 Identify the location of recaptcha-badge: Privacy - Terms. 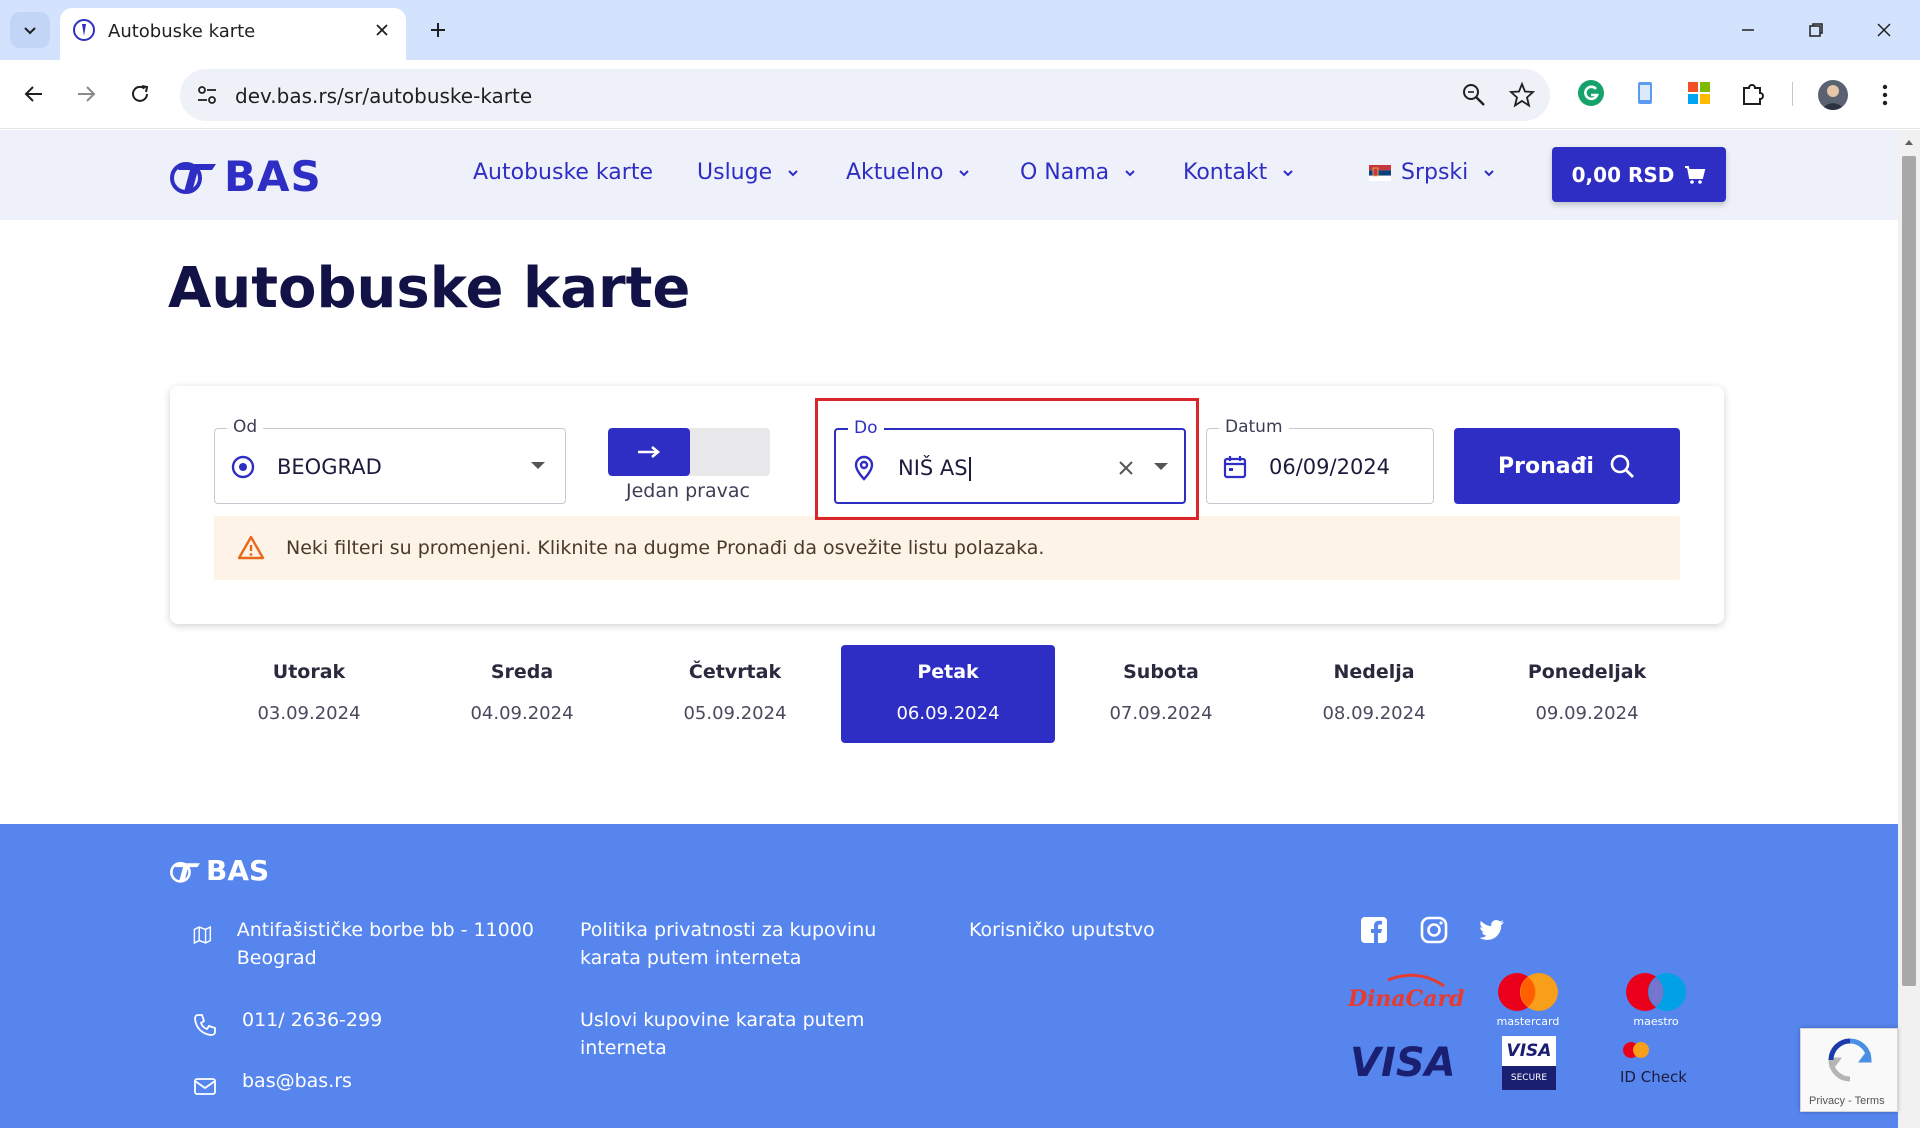
(1849, 1070).